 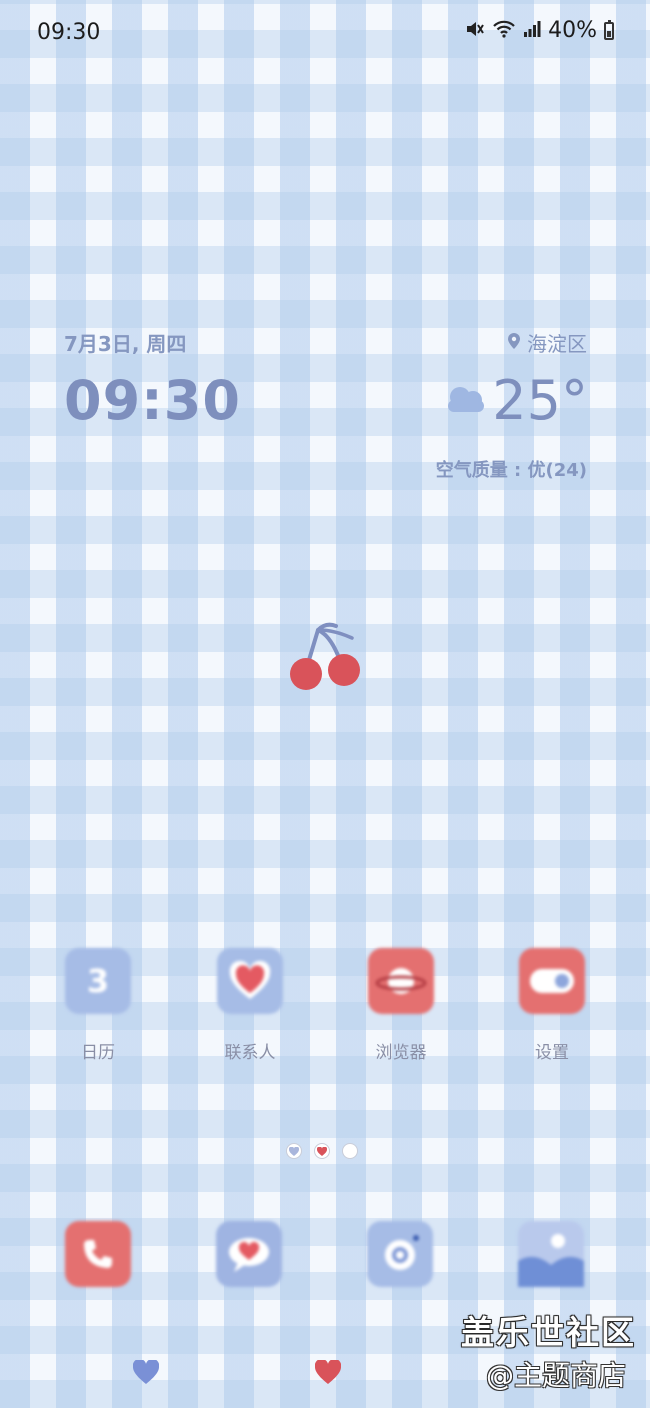 I want to click on signal-icon, so click(x=532, y=30).